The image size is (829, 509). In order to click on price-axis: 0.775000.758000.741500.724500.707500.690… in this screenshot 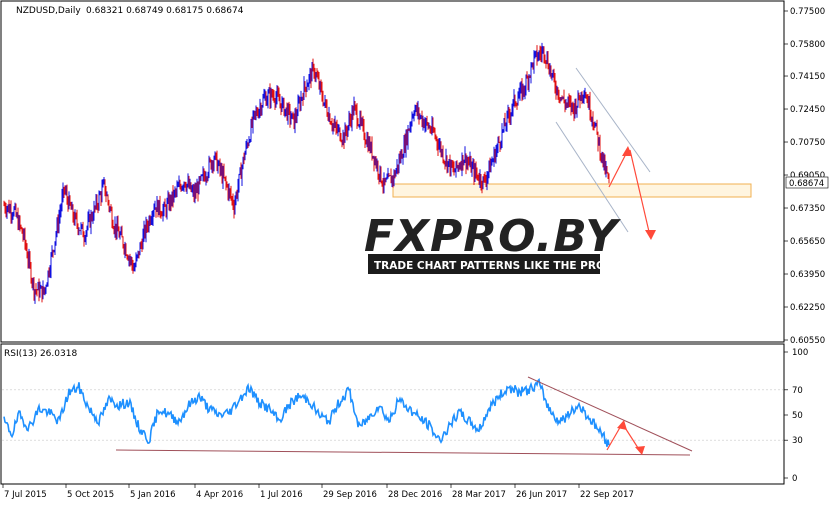, I will do `click(804, 176)`.